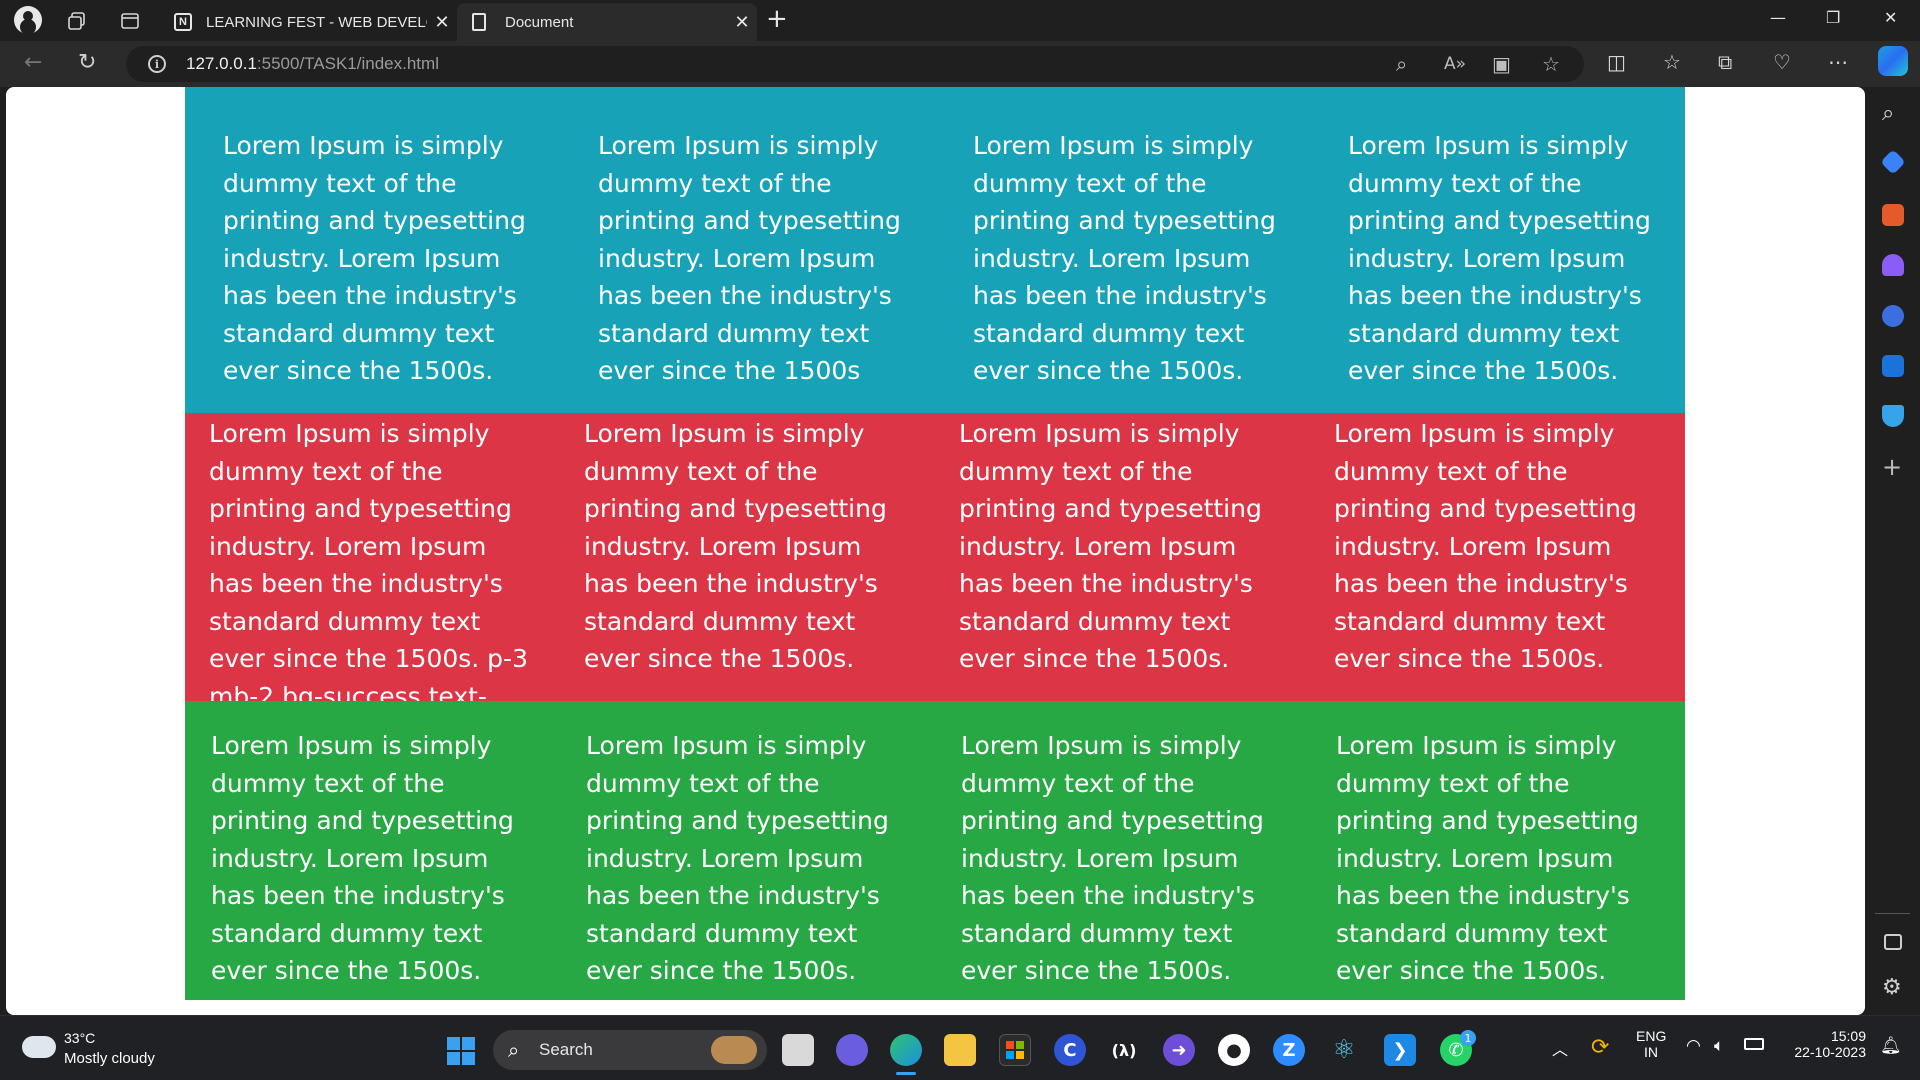 This screenshot has width=1920, height=1080. I want to click on document-favicon-icon, so click(479, 22).